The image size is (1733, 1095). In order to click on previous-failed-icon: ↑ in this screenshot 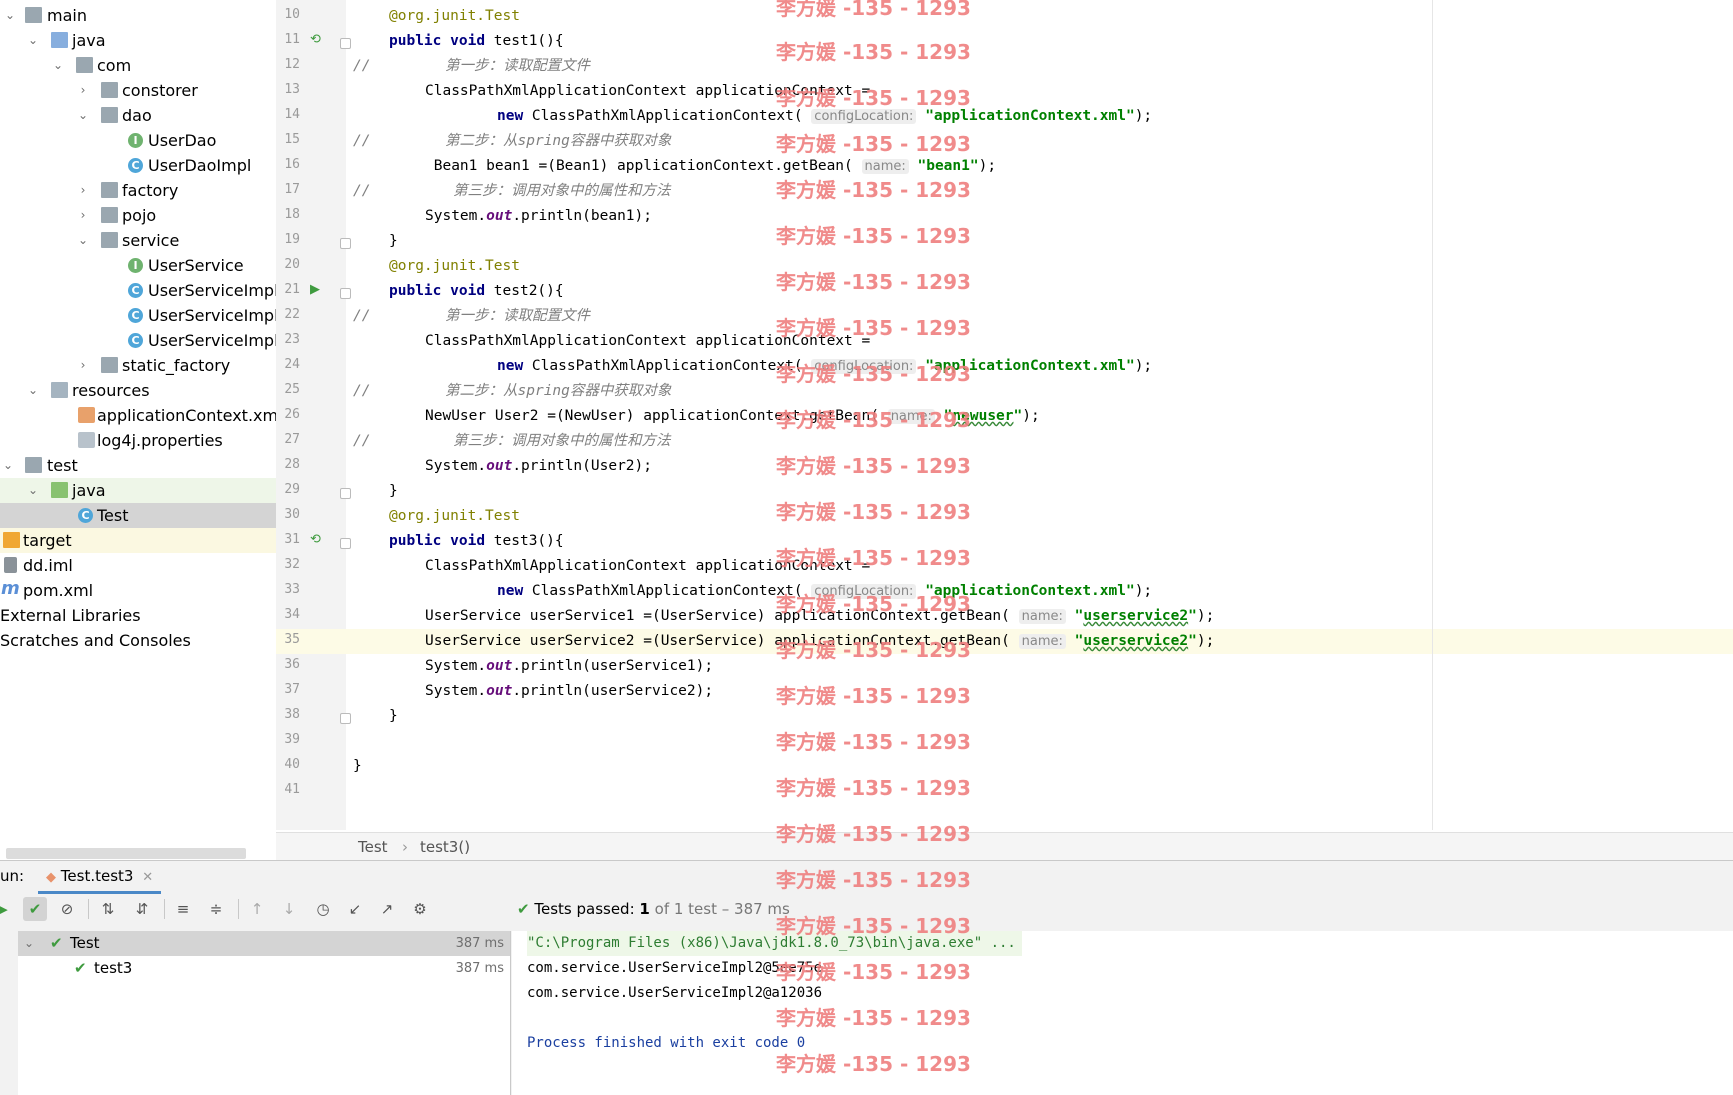, I will do `click(257, 909)`.